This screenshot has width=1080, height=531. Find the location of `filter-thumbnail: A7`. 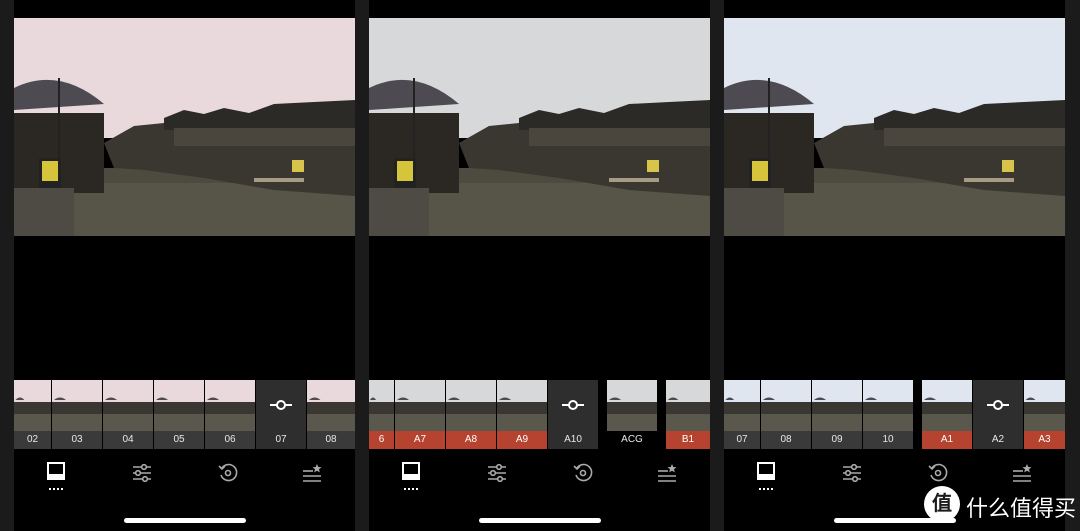

filter-thumbnail: A7 is located at coordinates (420, 414).